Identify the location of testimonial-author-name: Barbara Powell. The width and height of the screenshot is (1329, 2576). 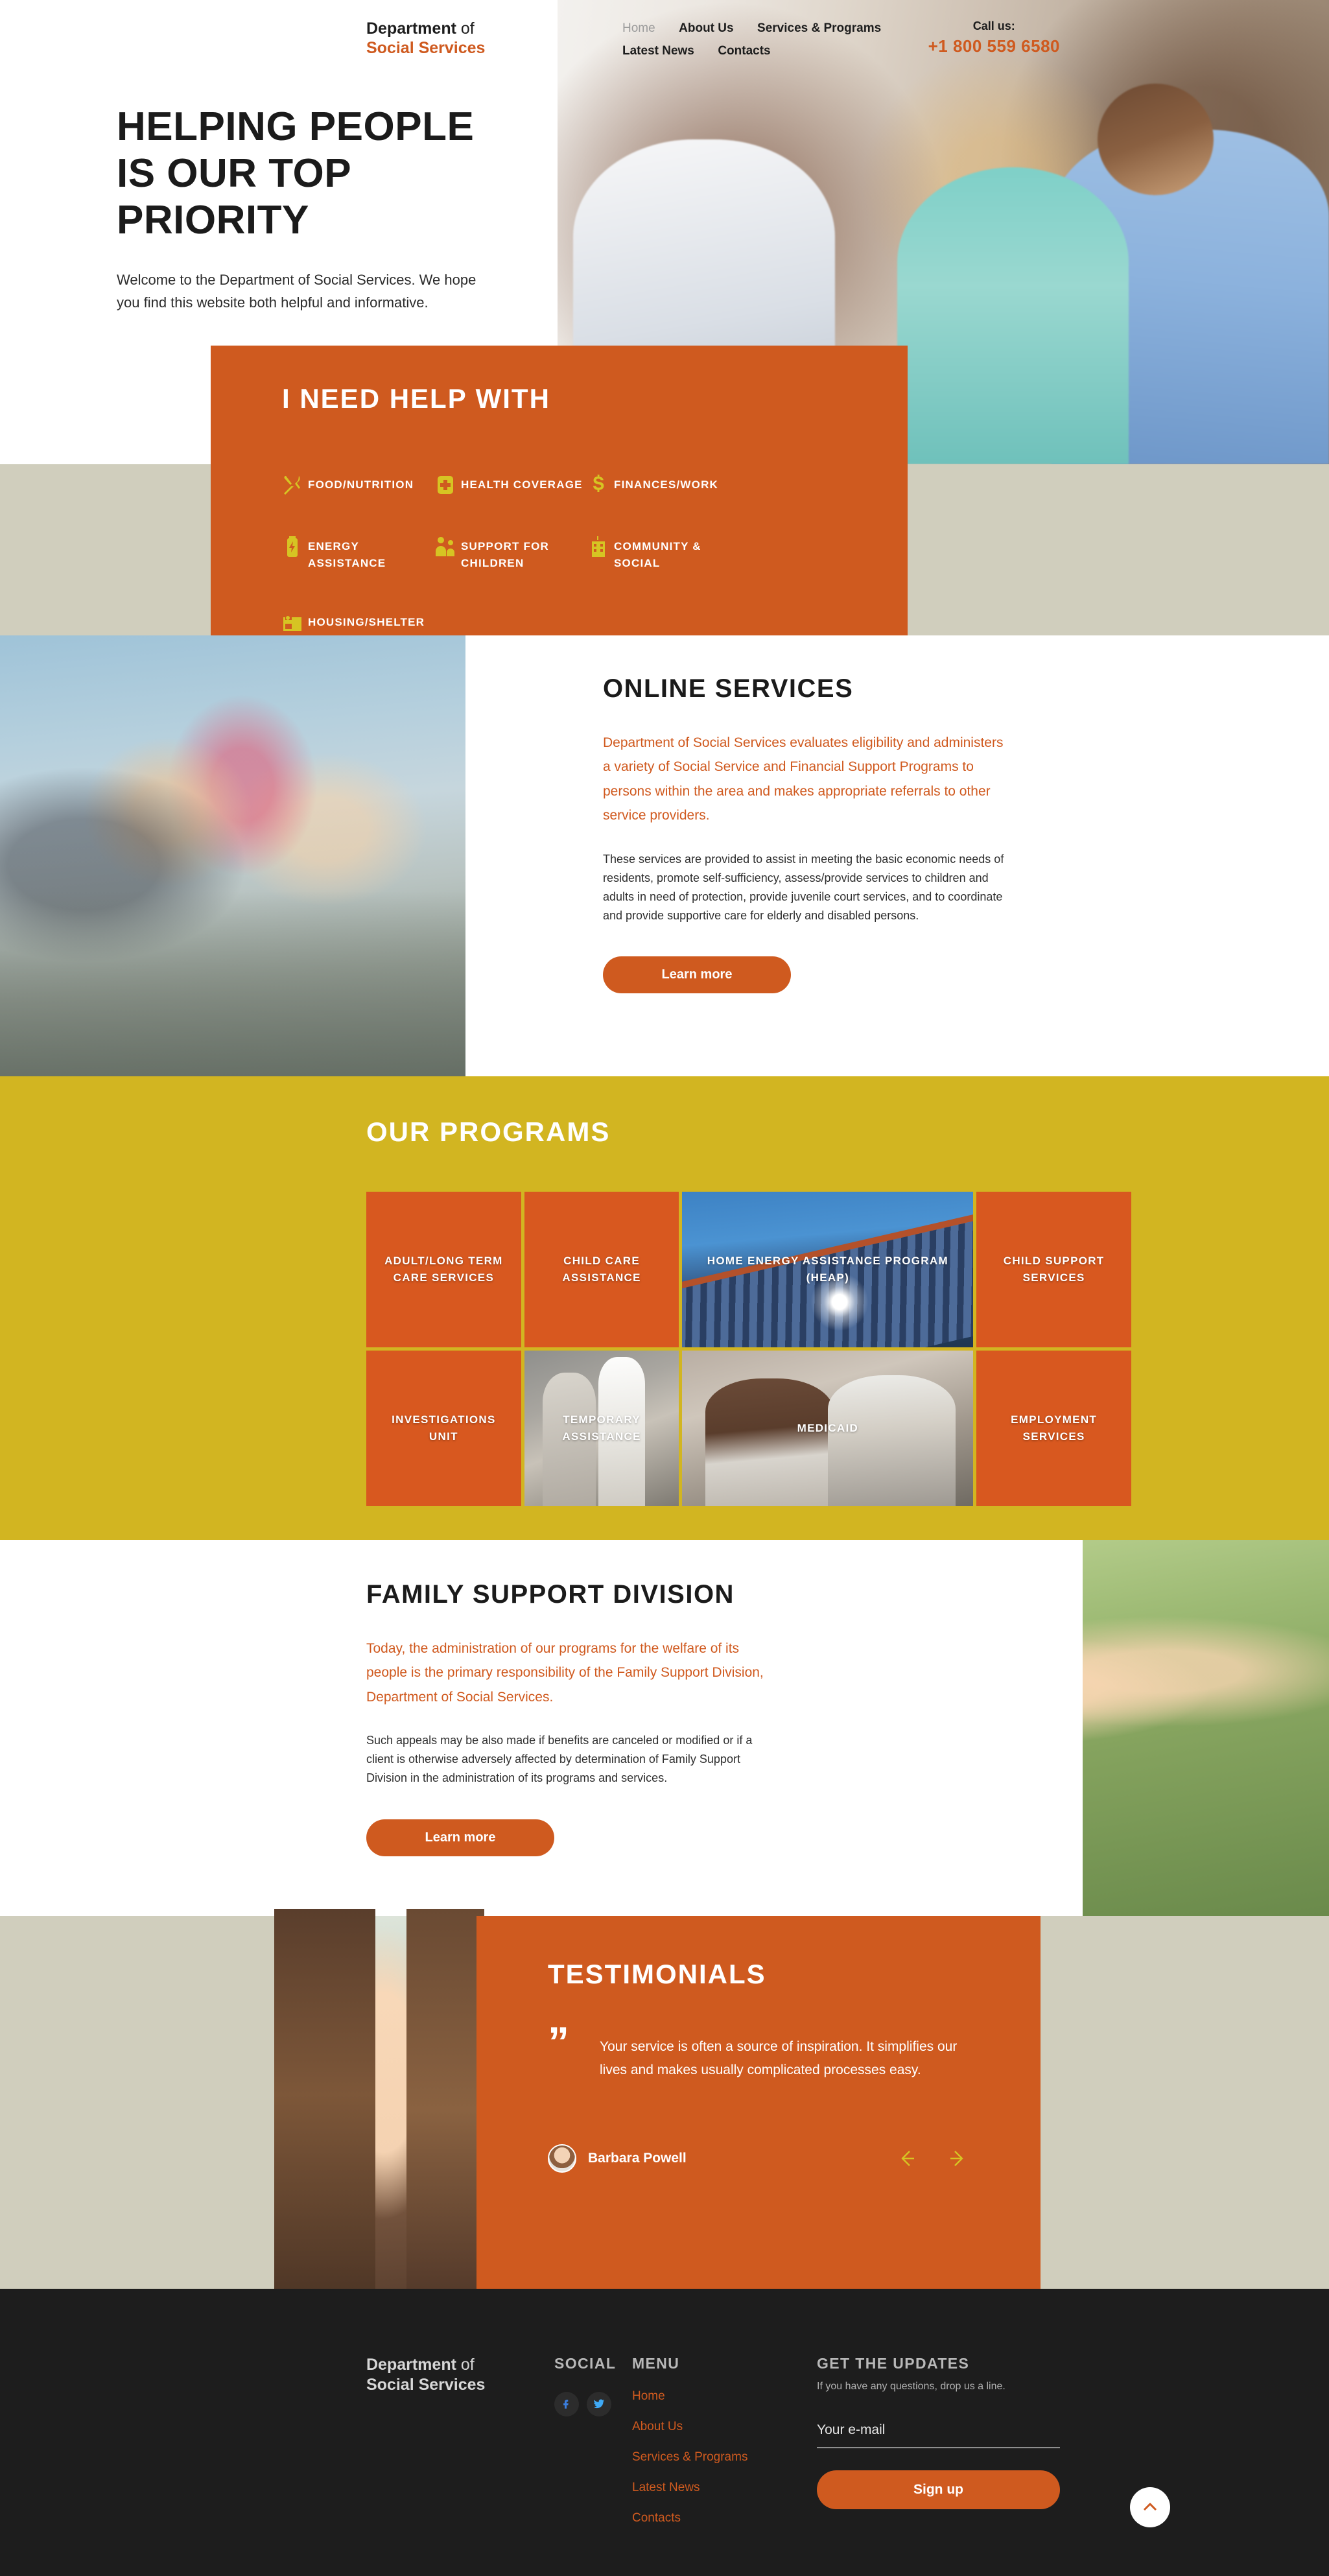
(637, 2158).